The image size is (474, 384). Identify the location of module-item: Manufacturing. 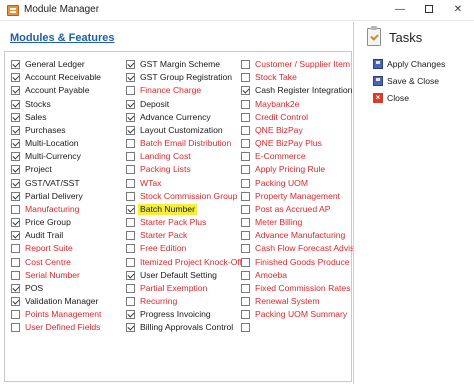
(68, 209).